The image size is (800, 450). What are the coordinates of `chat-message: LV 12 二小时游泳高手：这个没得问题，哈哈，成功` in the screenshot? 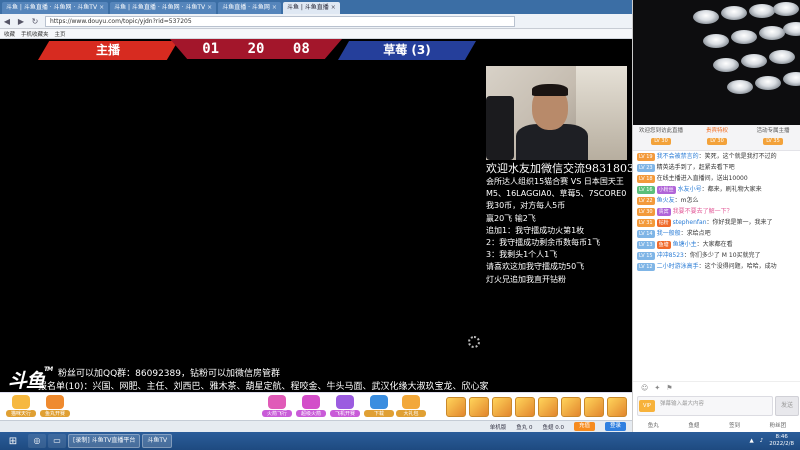 It's located at (716, 266).